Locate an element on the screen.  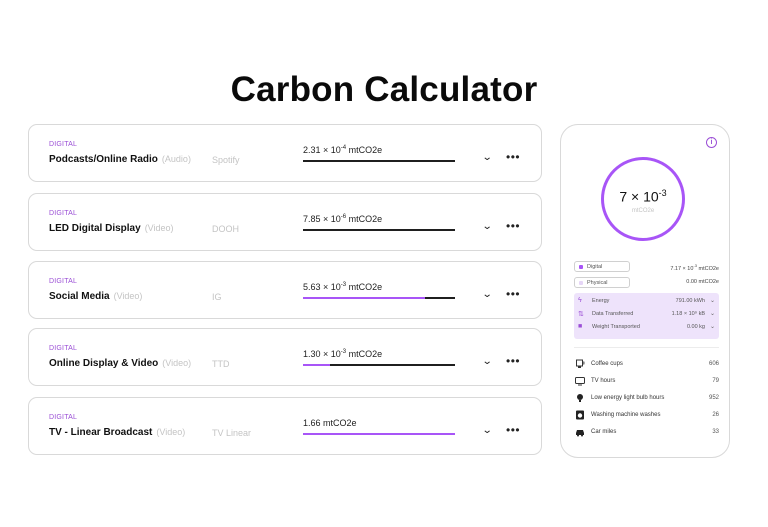
transfer-icon: ⇅ is located at coordinates (581, 314).